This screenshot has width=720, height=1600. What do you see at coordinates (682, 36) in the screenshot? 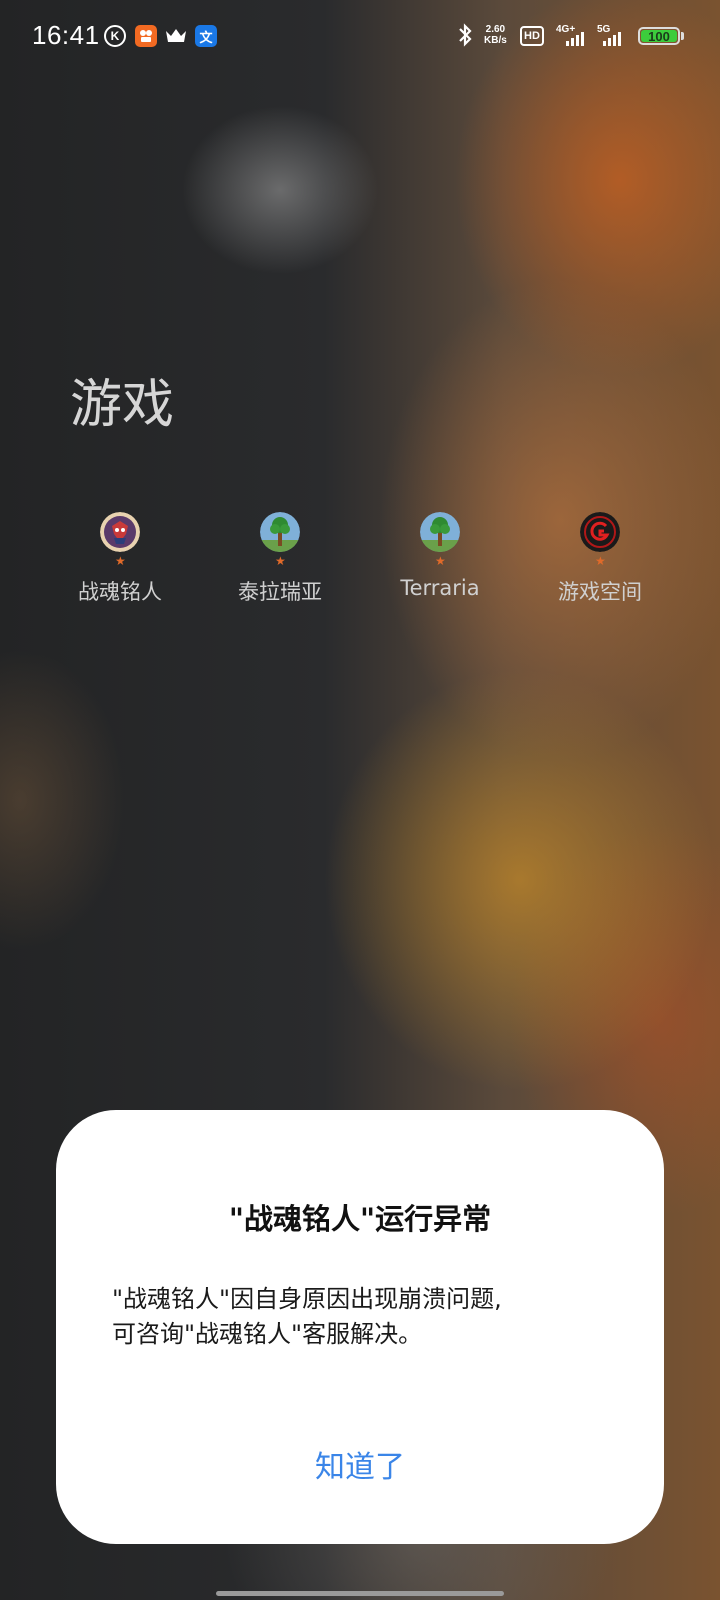
I see `battery-tip` at bounding box center [682, 36].